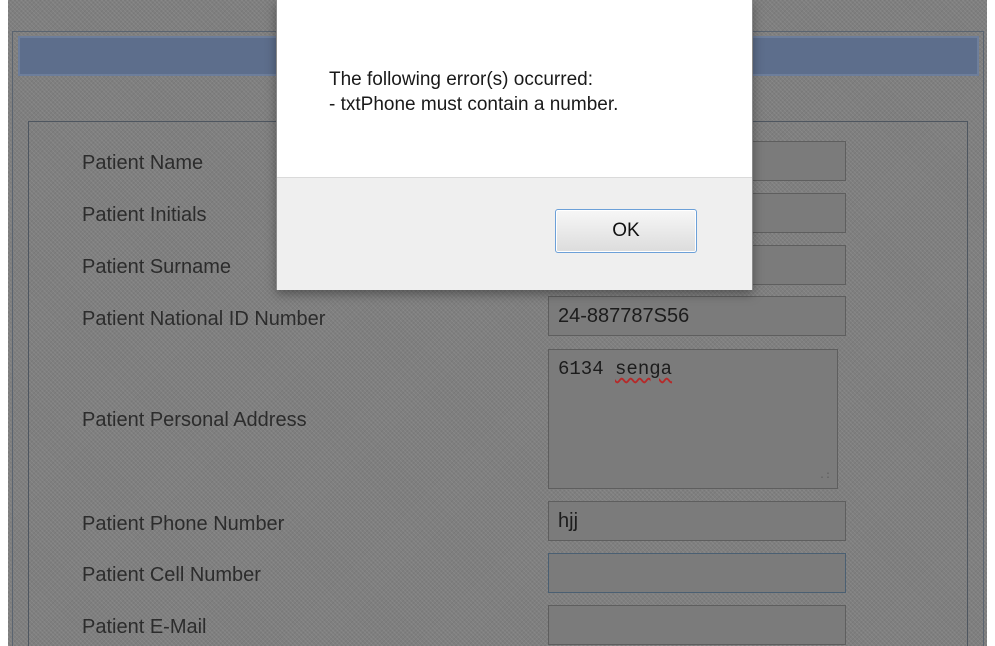 This screenshot has height=646, width=995. What do you see at coordinates (4, 323) in the screenshot?
I see `window-edge-left` at bounding box center [4, 323].